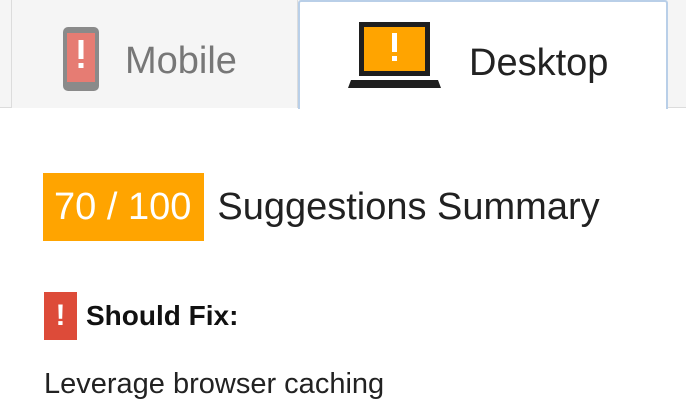  I want to click on tab-desktop: Desktop, so click(483, 54).